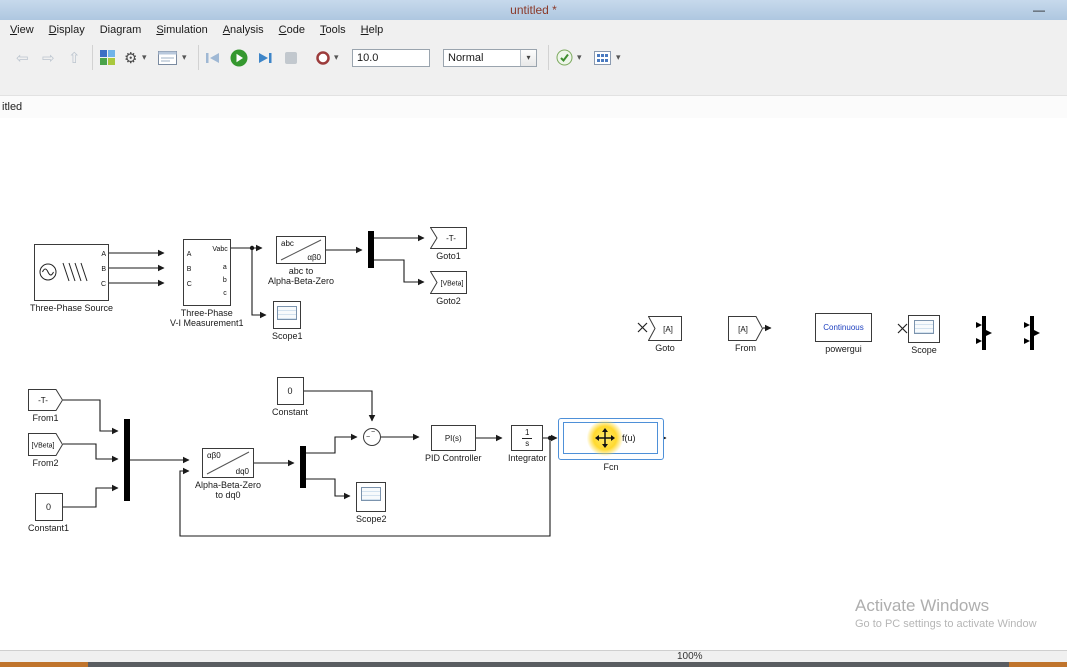 Image resolution: width=1067 pixels, height=667 pixels. I want to click on model-config-icon, so click(167, 57).